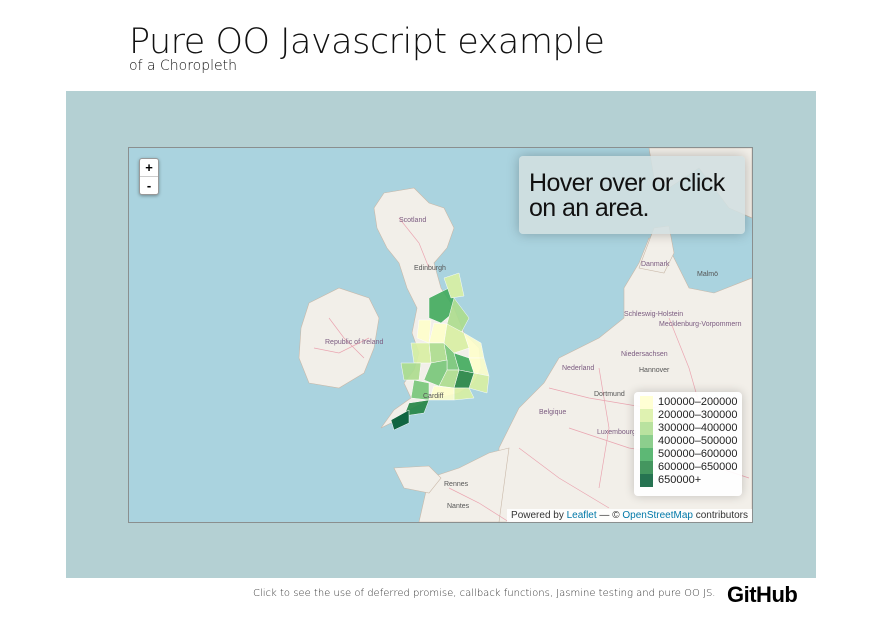 The height and width of the screenshot is (637, 883). I want to click on legend-label: 500000–600000, so click(698, 454).